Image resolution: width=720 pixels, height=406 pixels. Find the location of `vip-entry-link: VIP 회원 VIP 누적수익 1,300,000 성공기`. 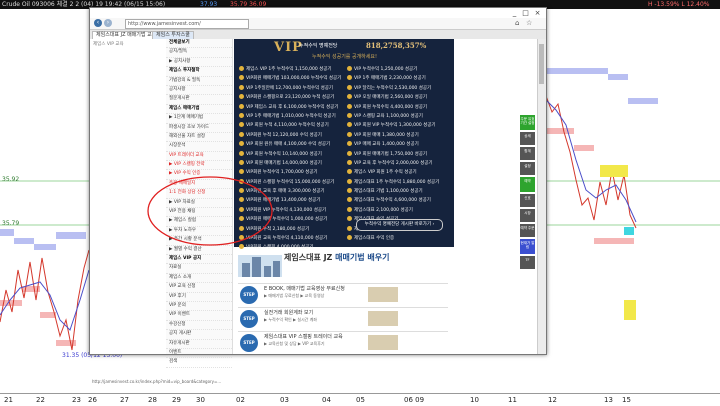

vip-entry-link: VIP 회원 VIP 누적수익 1,300,000 성공기 is located at coordinates (391, 125).